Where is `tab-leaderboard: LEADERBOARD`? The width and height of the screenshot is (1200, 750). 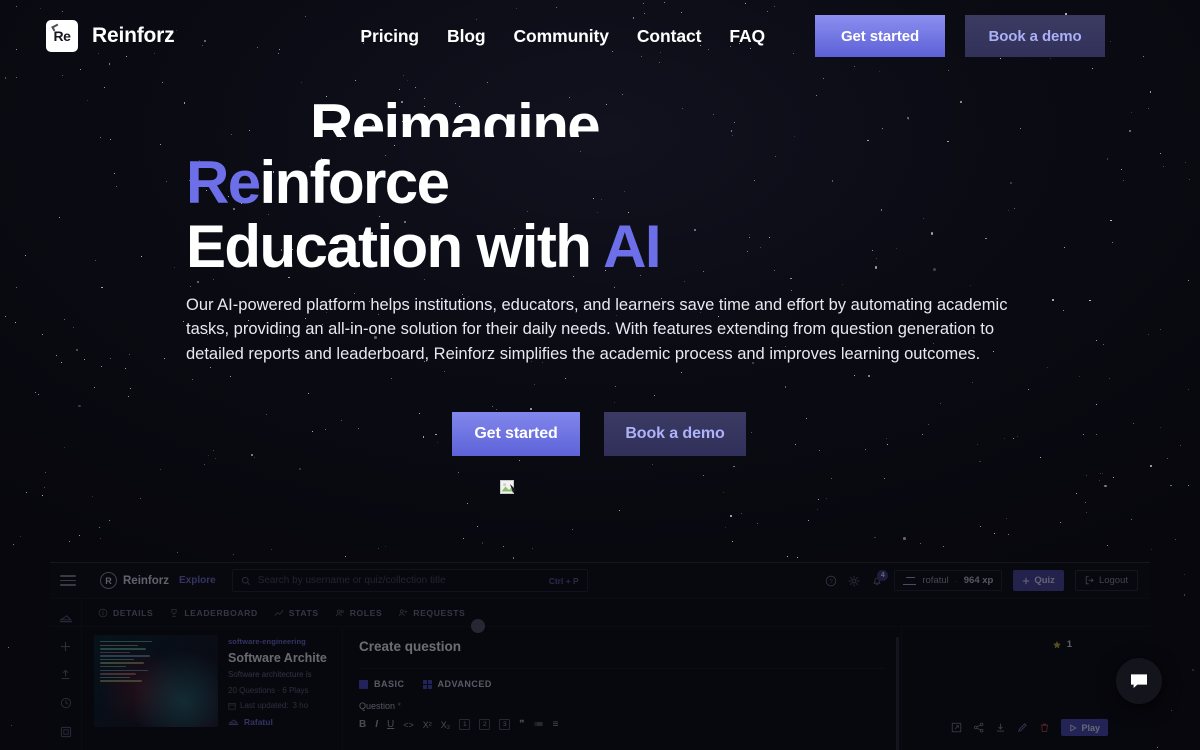
tab-leaderboard: LEADERBOARD is located at coordinates (213, 613).